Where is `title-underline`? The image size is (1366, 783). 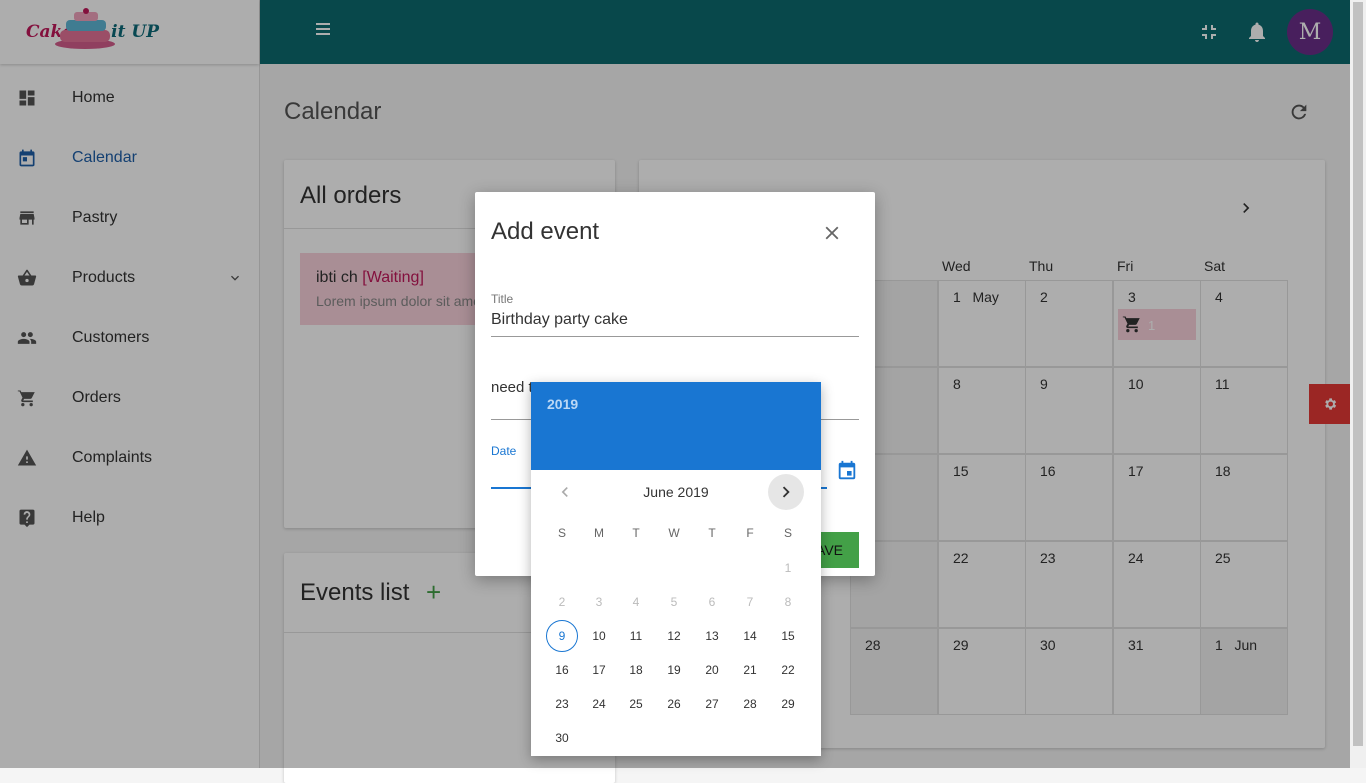 title-underline is located at coordinates (675, 336).